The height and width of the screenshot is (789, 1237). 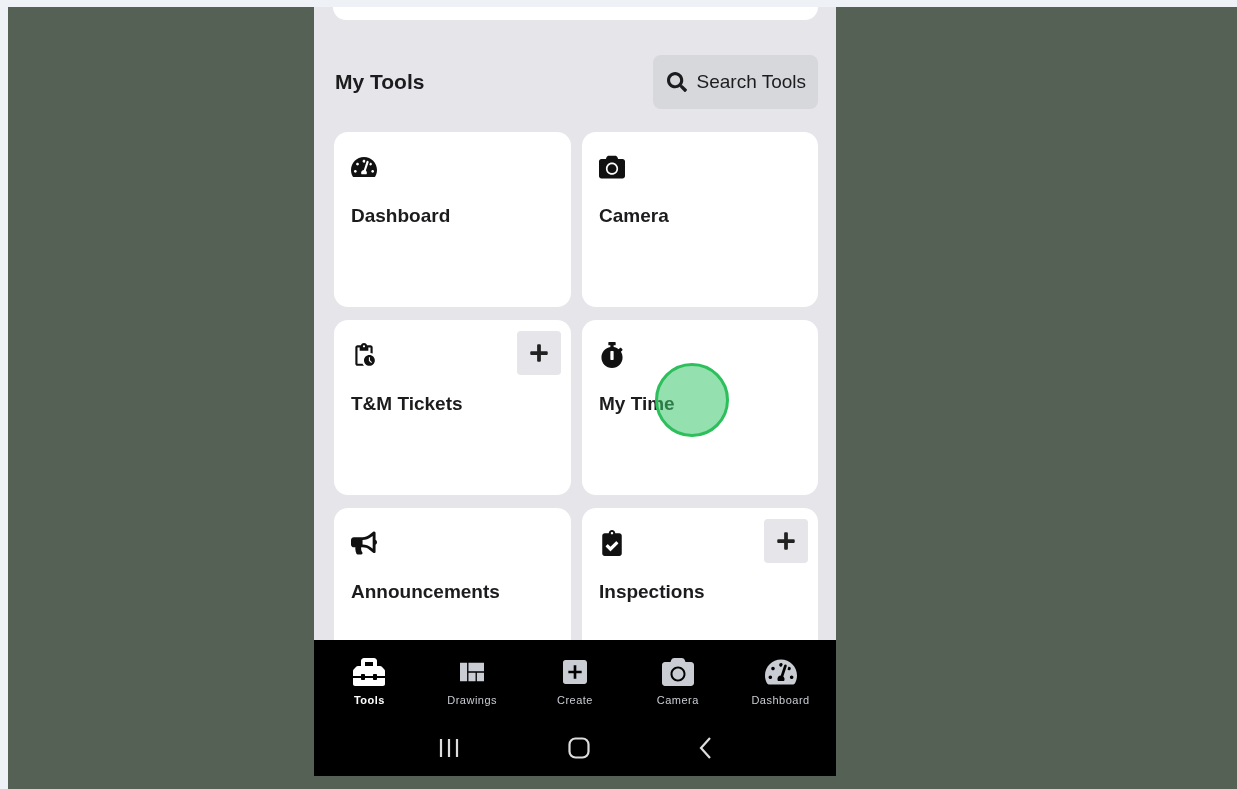 I want to click on nav-tab: Tools, so click(x=369, y=680).